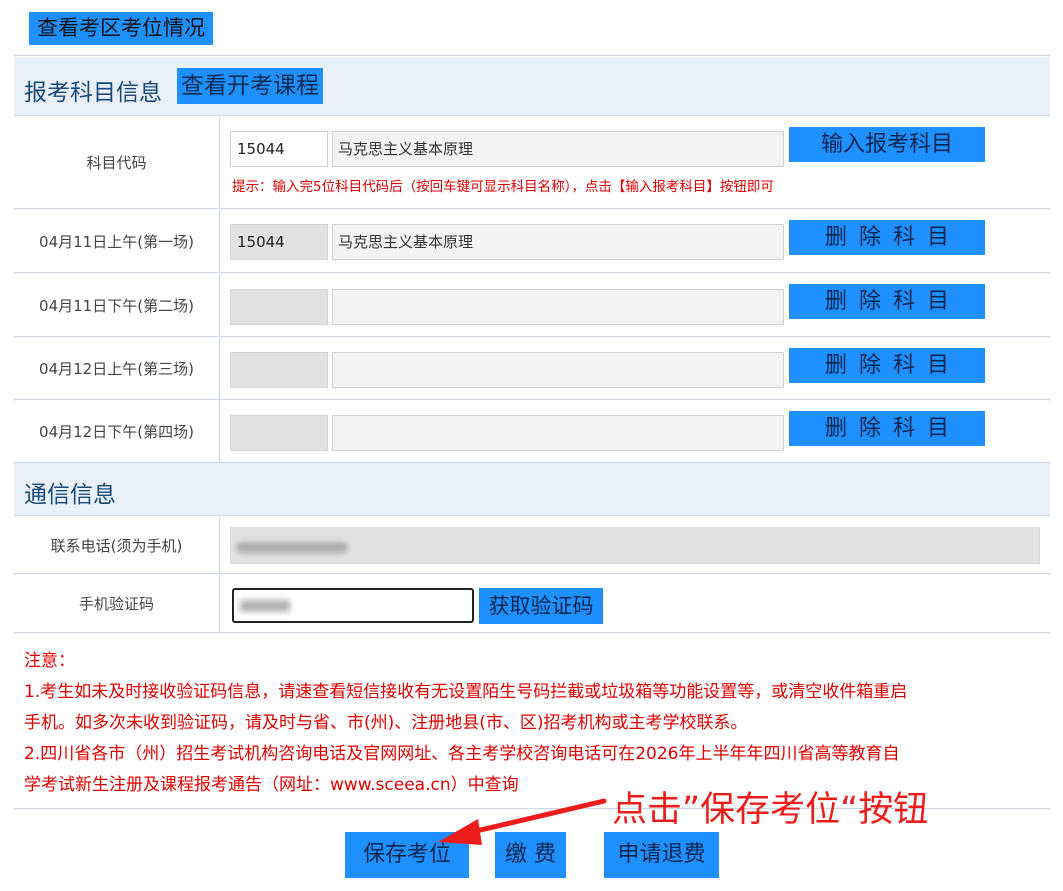  What do you see at coordinates (250, 86) in the screenshot?
I see `view-open-courses-button: 查看开考课程` at bounding box center [250, 86].